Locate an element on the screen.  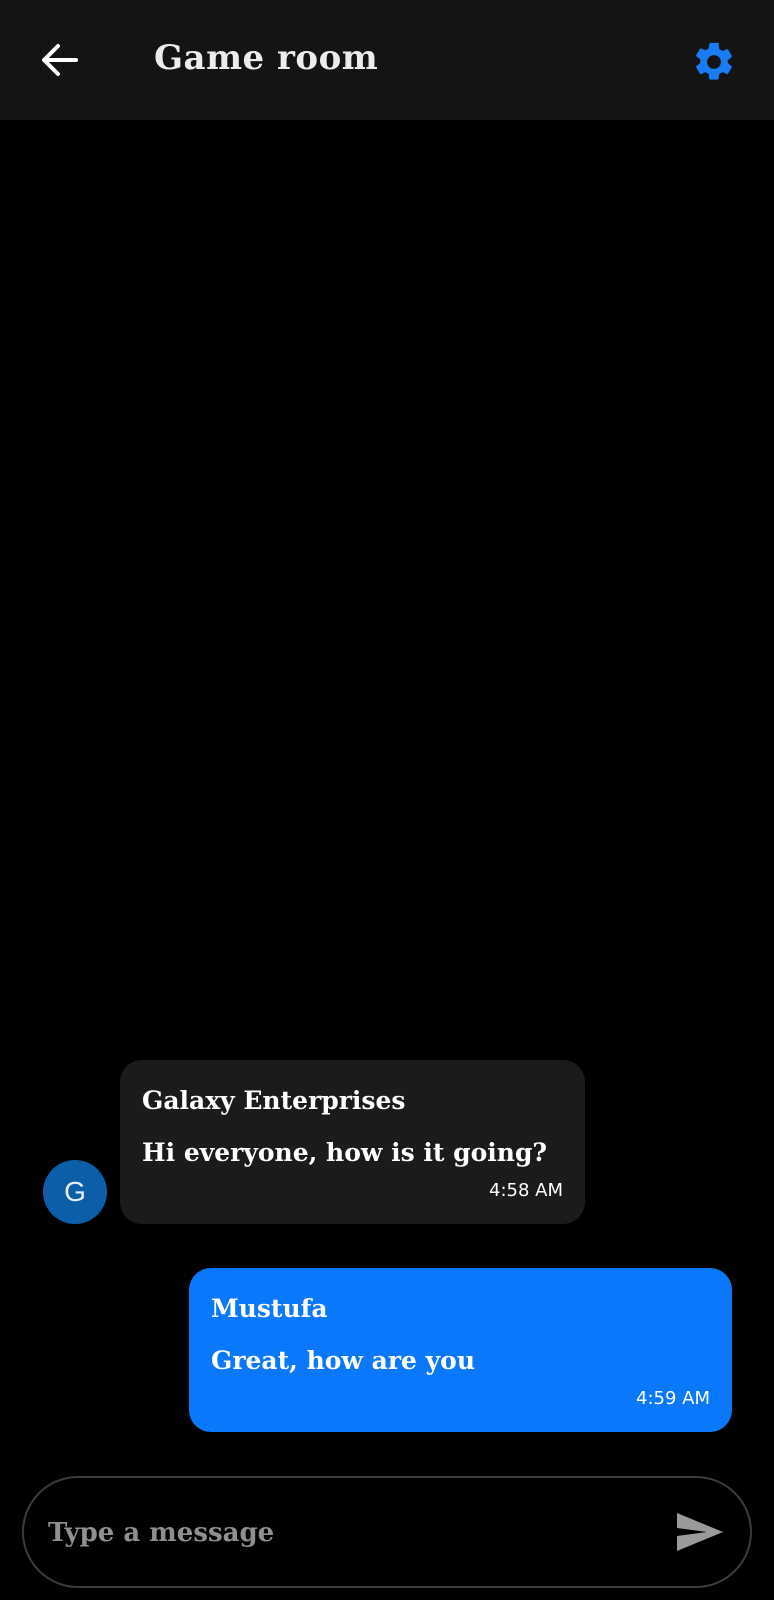
back-button is located at coordinates (60, 60).